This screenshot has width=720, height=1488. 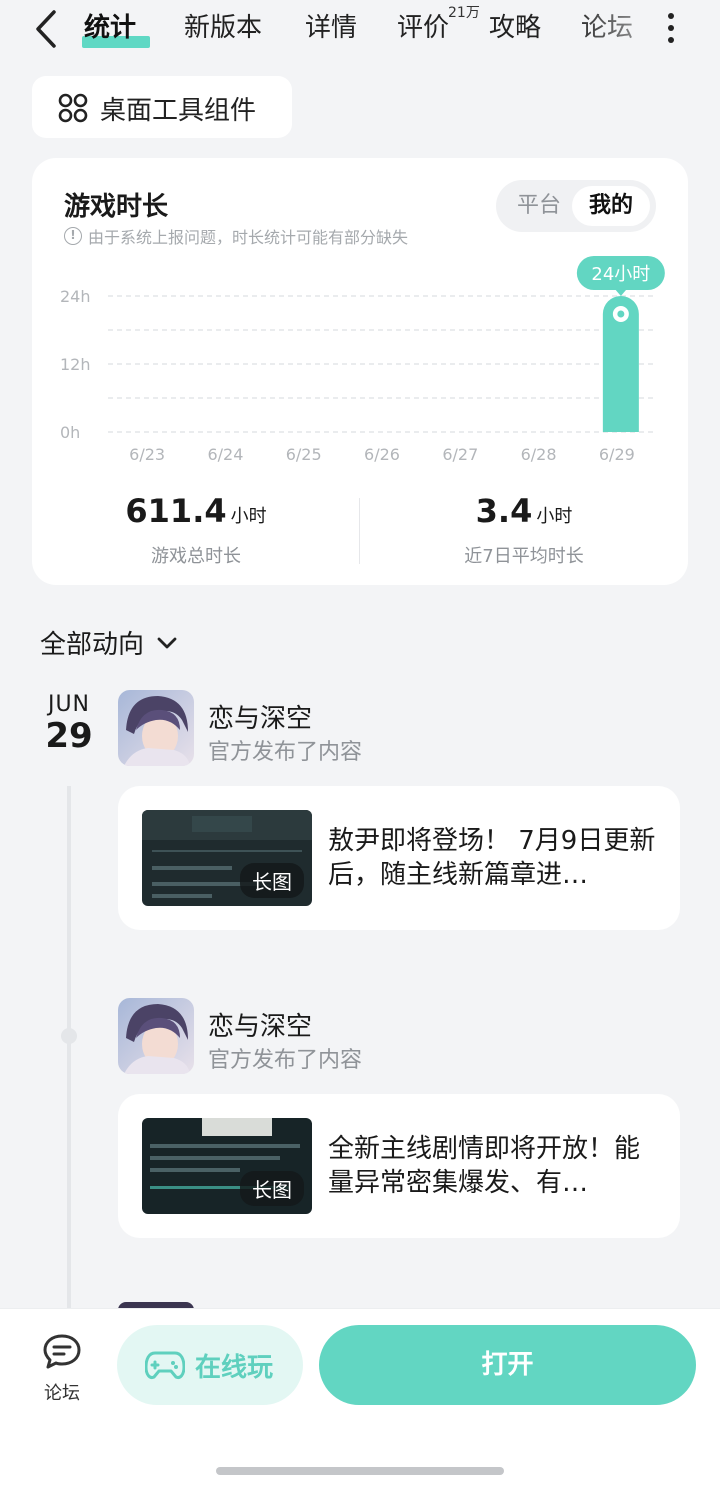 What do you see at coordinates (73, 236) in the screenshot?
I see `info-icon: !` at bounding box center [73, 236].